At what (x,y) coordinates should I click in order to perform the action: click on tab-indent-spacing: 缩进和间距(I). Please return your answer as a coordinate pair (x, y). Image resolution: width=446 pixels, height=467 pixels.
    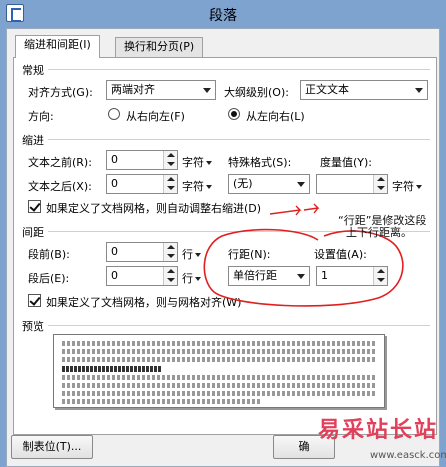
    Looking at the image, I should click on (57, 46).